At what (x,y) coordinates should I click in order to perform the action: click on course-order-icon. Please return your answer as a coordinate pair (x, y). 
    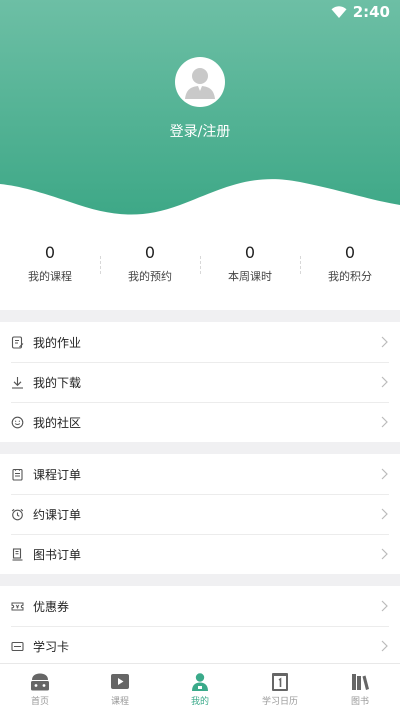
    Looking at the image, I should click on (17, 474).